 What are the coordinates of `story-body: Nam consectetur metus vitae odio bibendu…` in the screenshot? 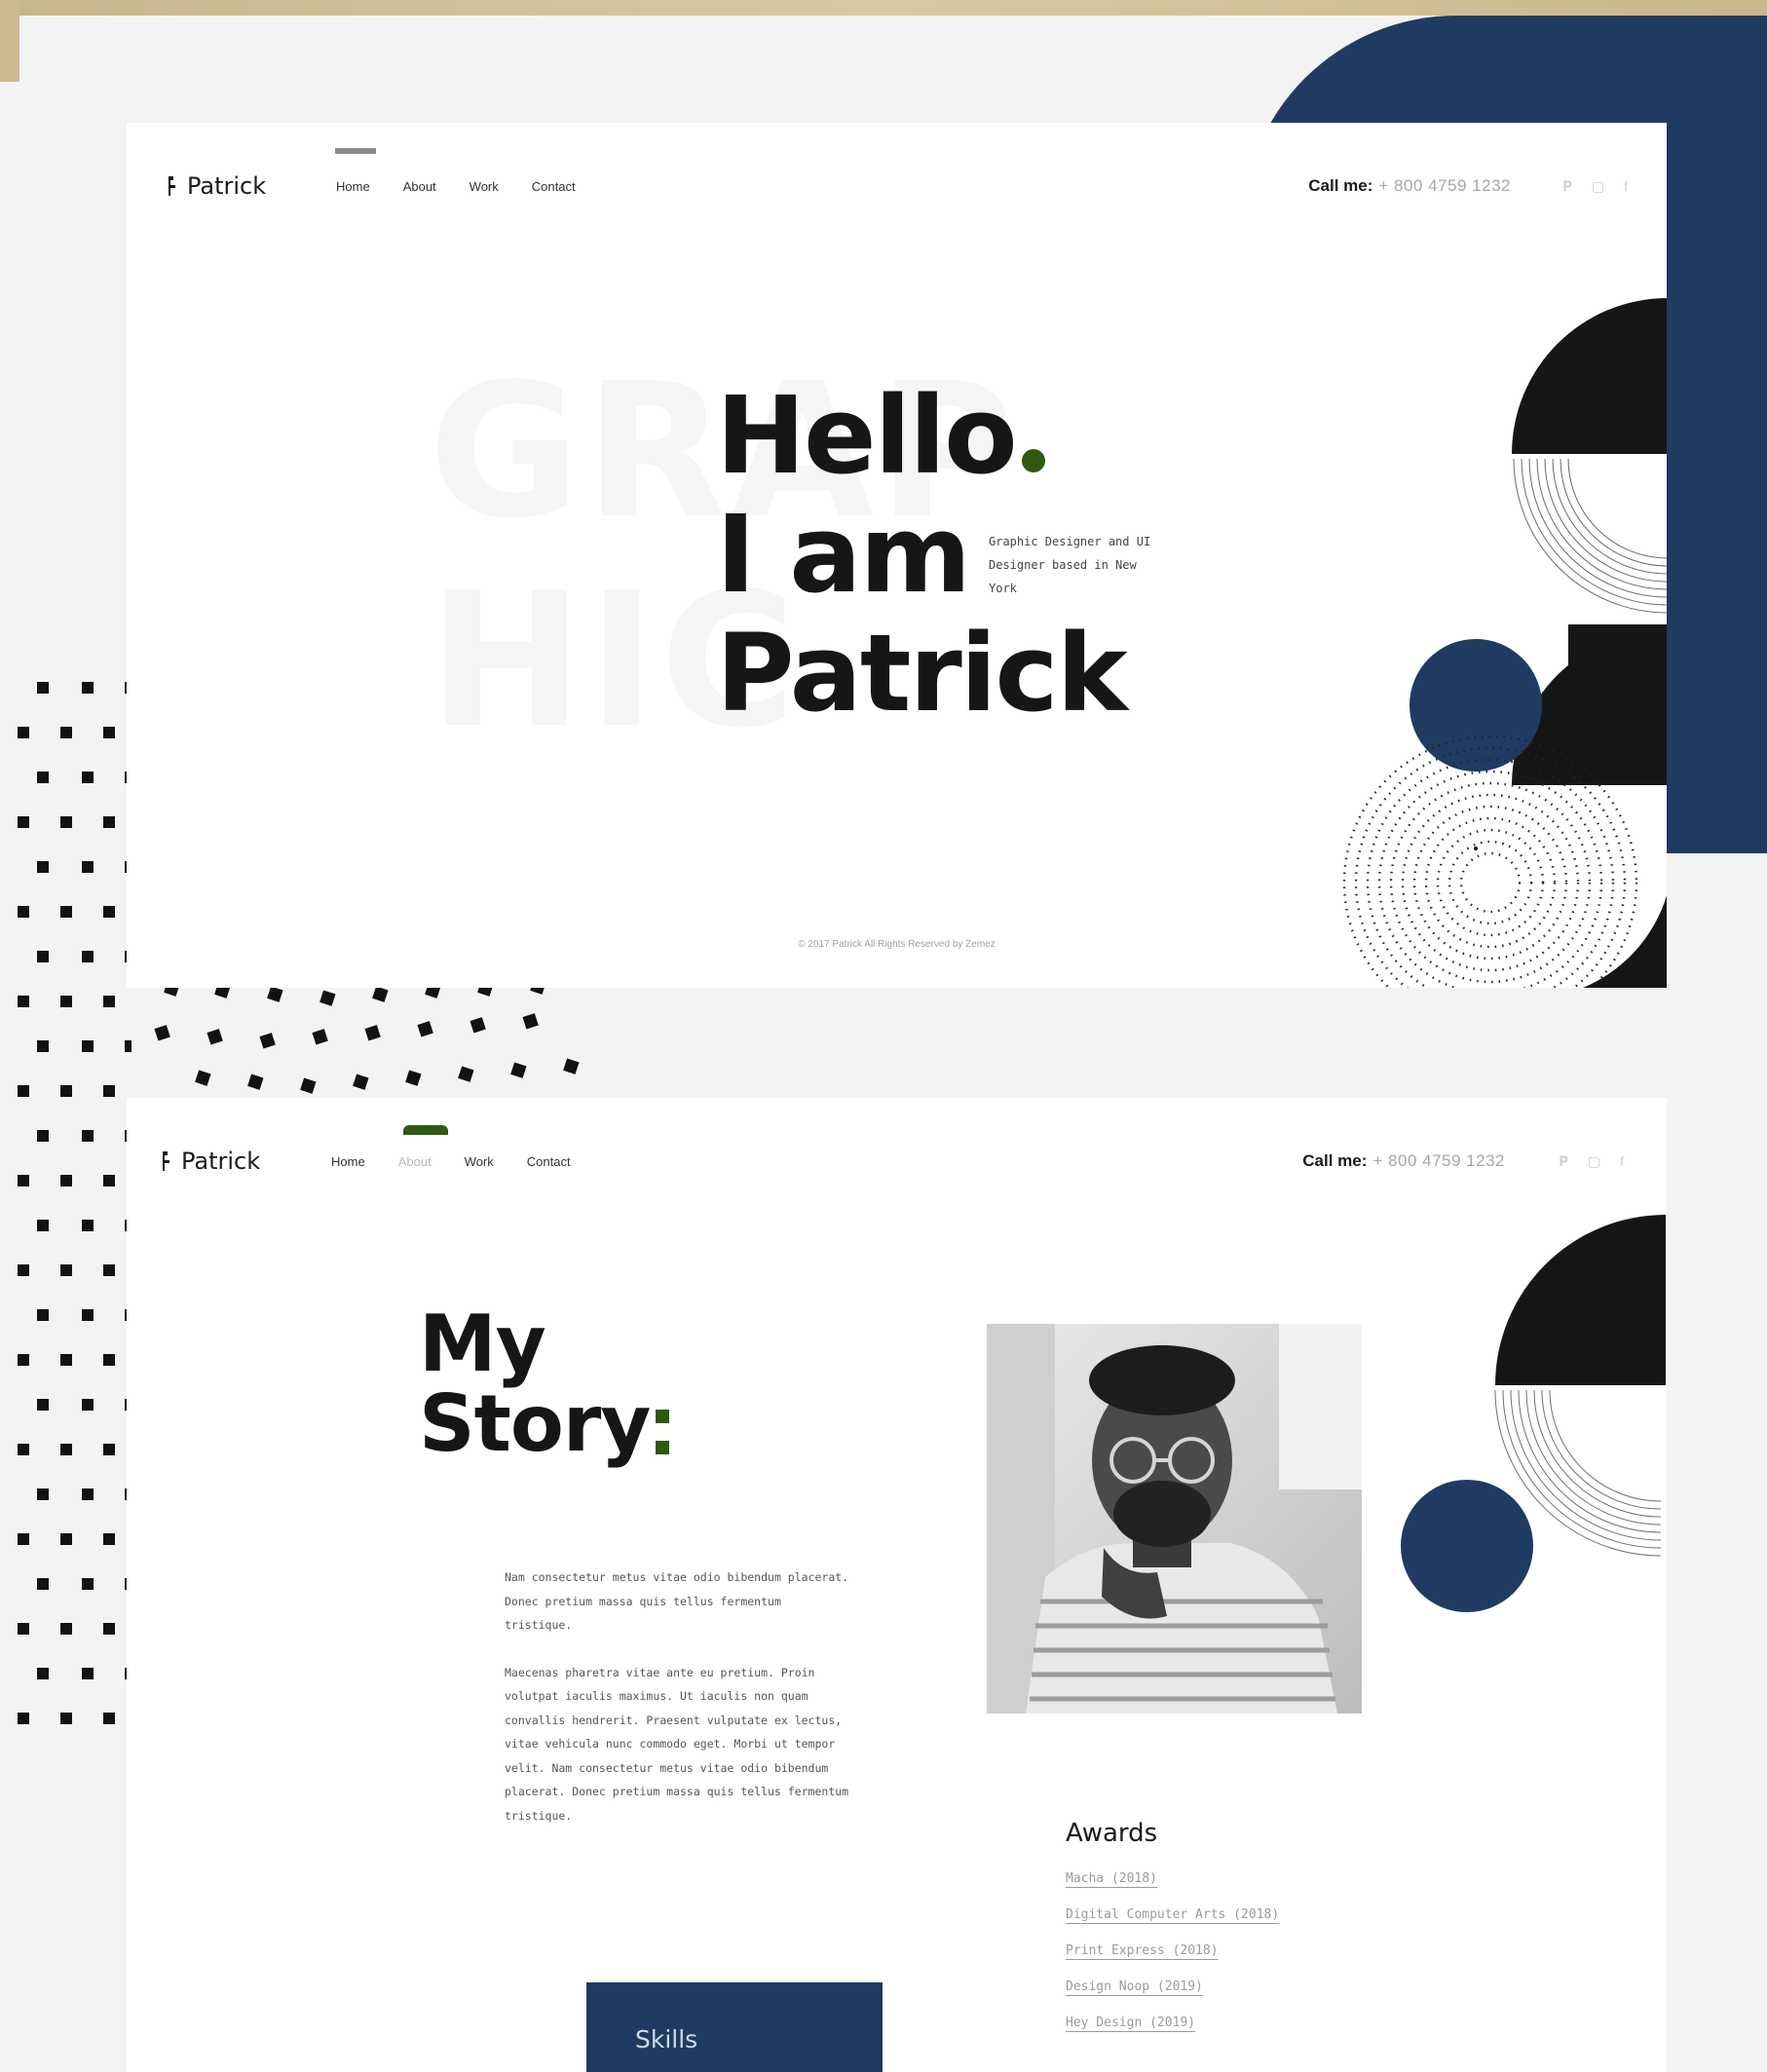 It's located at (680, 1708).